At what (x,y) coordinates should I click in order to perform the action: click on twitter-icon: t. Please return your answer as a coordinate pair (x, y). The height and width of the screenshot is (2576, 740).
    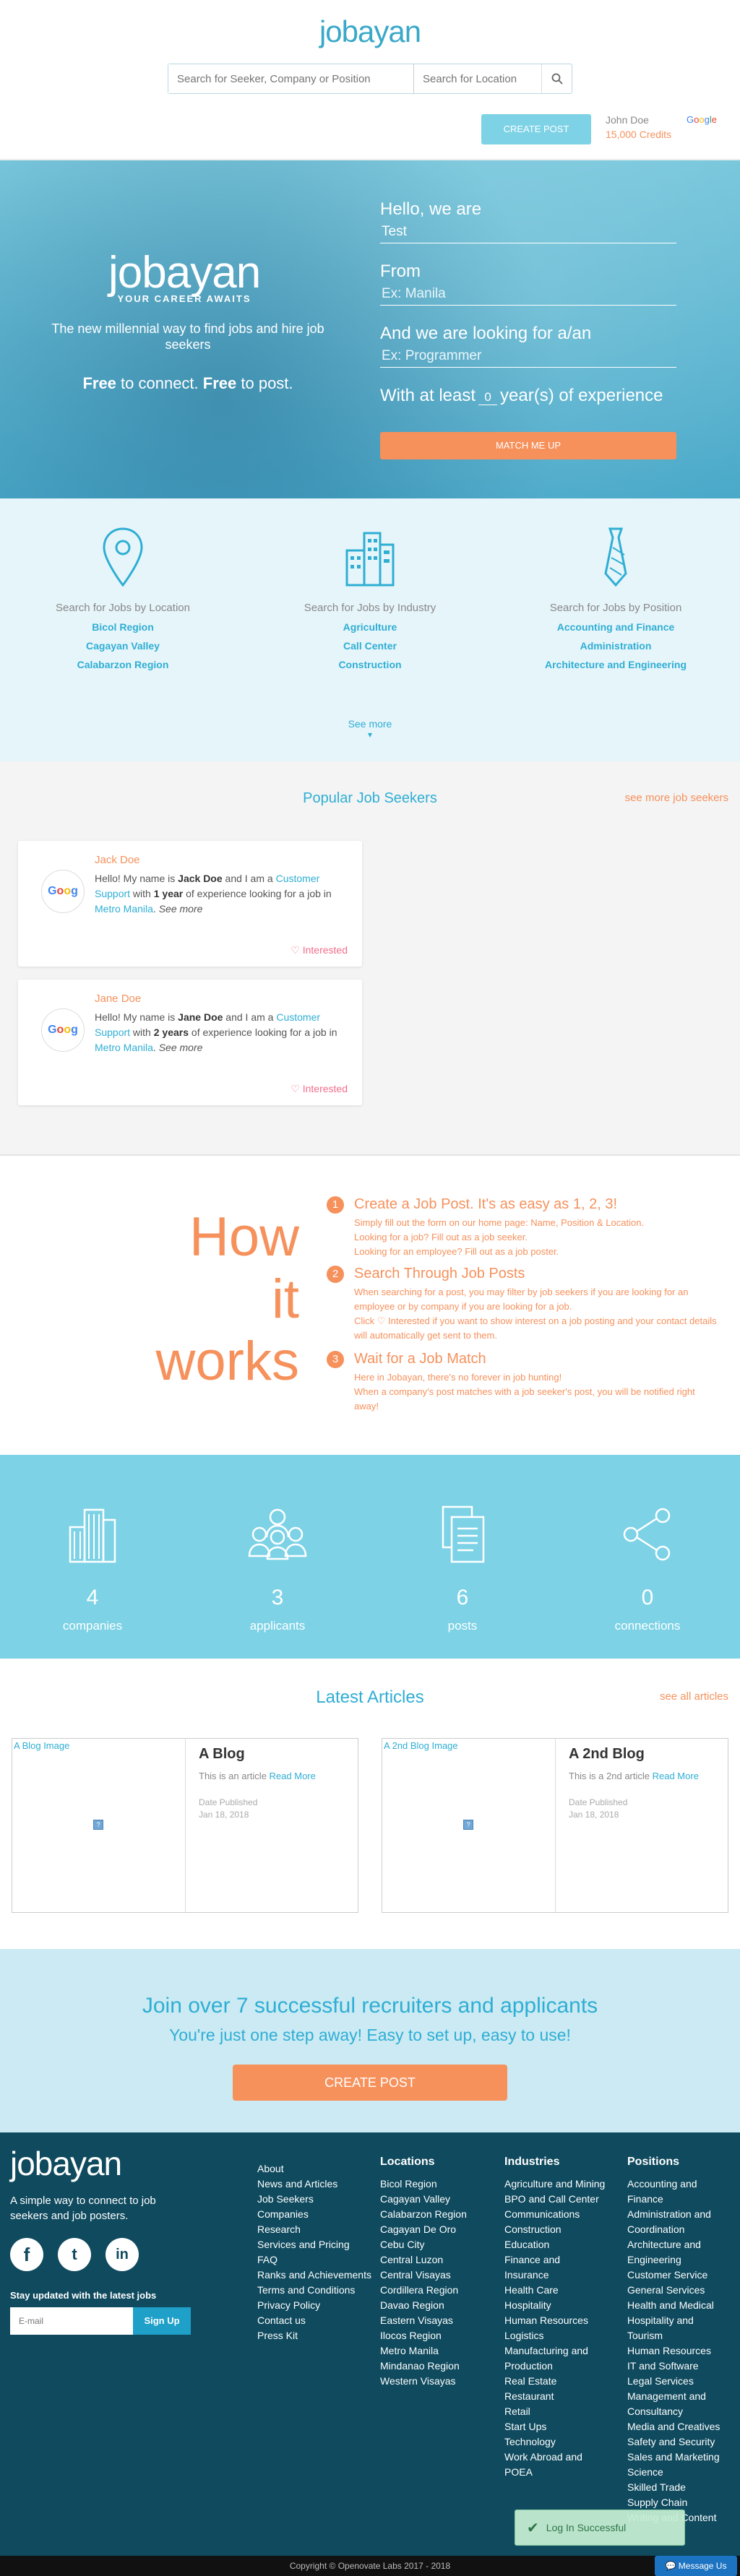
    Looking at the image, I should click on (74, 2255).